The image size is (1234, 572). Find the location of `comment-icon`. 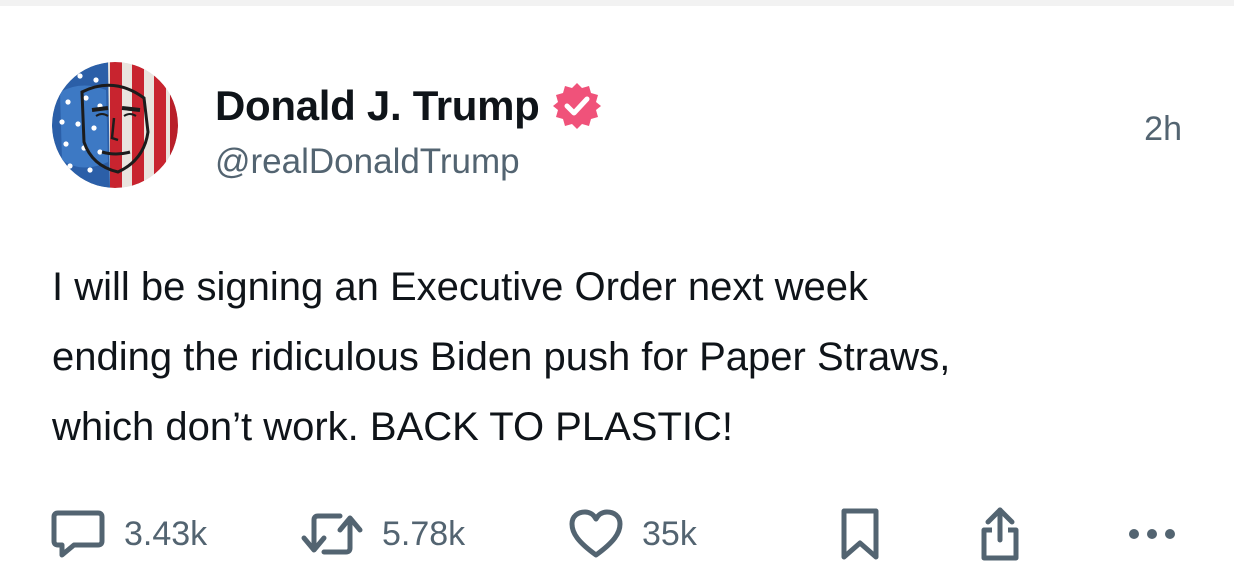

comment-icon is located at coordinates (78, 534).